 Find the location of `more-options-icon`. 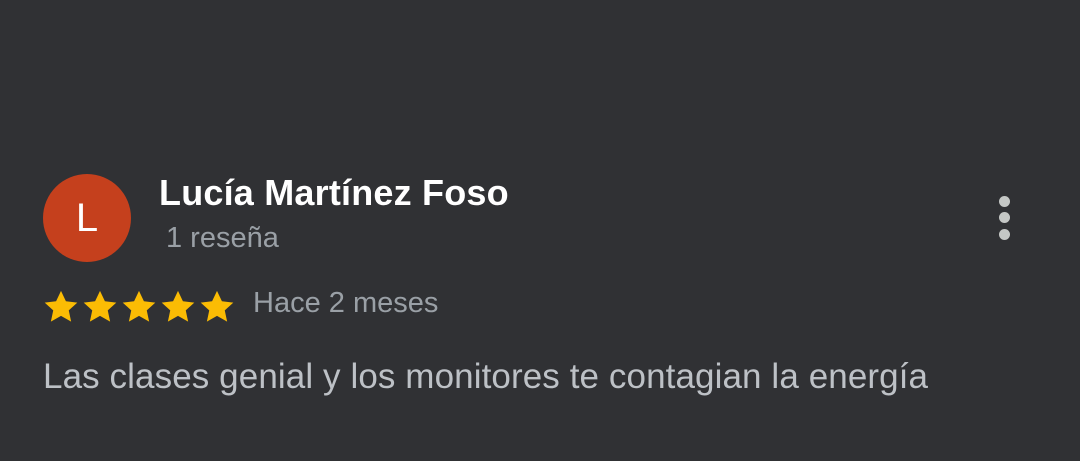

more-options-icon is located at coordinates (1005, 219).